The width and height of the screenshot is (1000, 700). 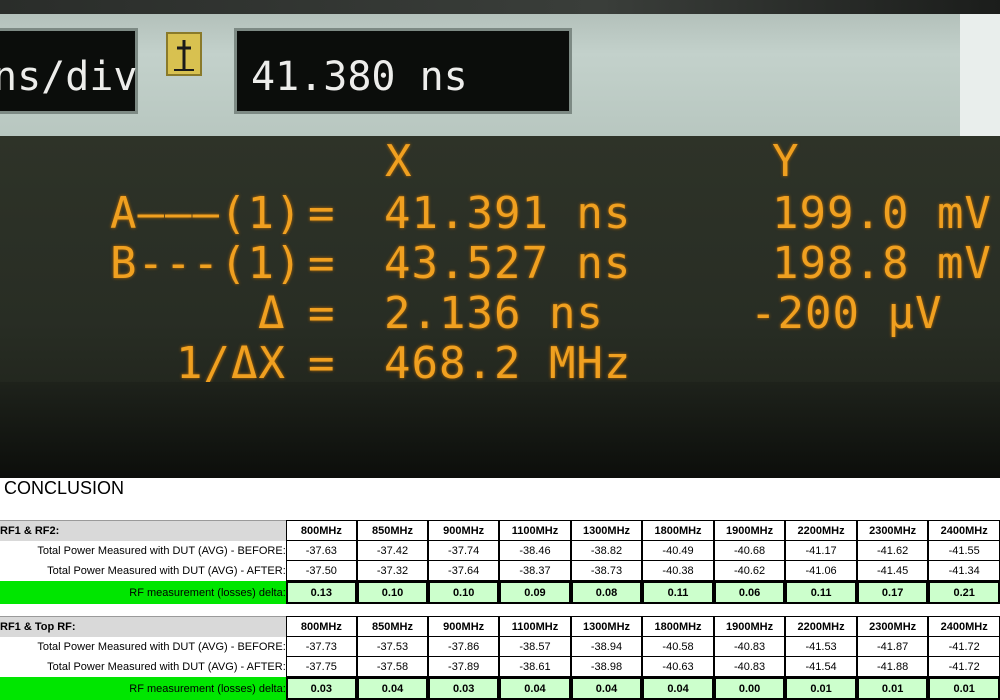 What do you see at coordinates (892, 592) in the screenshot?
I see `delta-value: 0.17` at bounding box center [892, 592].